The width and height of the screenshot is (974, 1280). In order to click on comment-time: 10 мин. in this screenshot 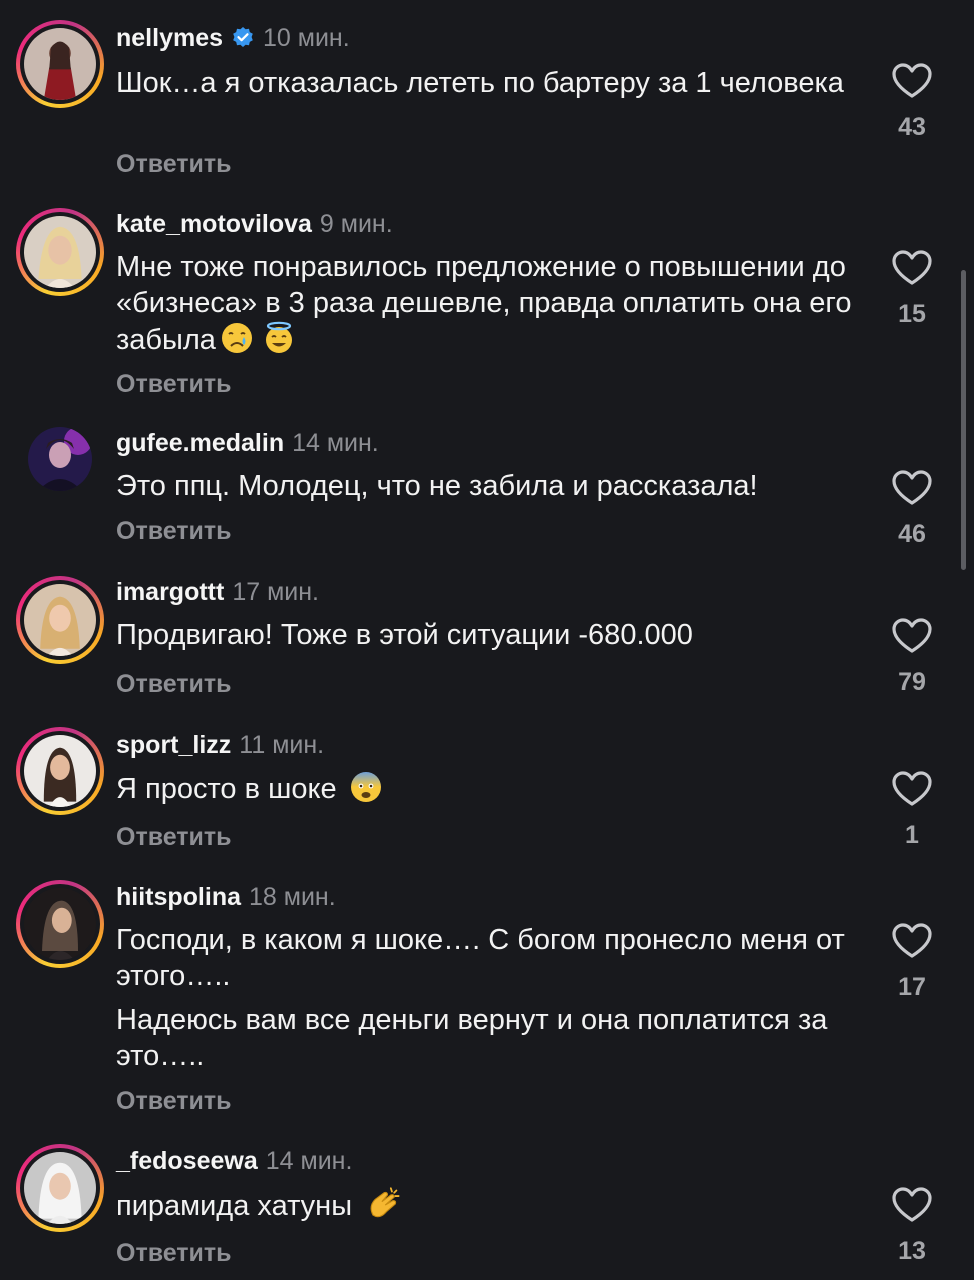, I will do `click(306, 38)`.